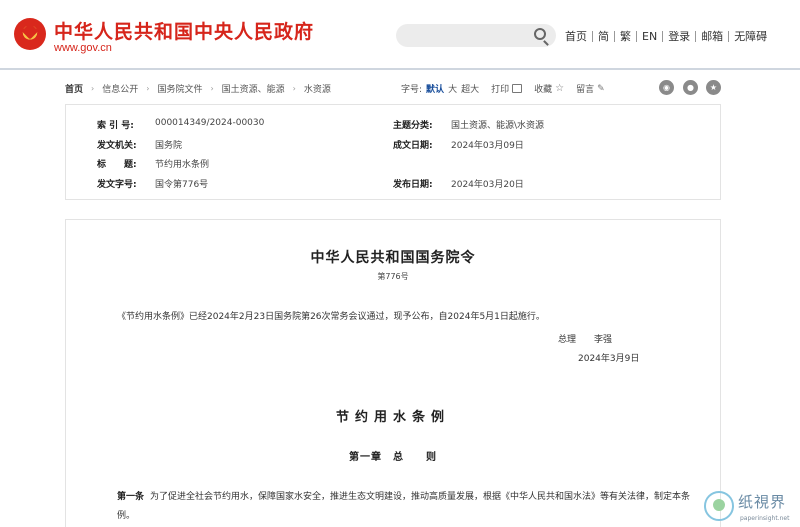  Describe the element at coordinates (169, 146) in the screenshot. I see `meta-value: 国务院` at that location.